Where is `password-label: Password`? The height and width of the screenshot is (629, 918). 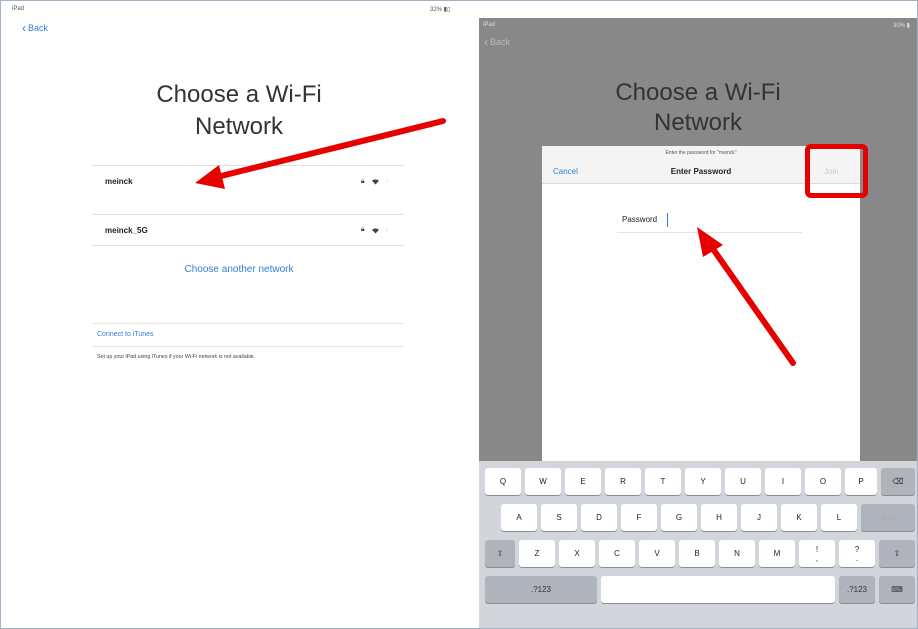 password-label: Password is located at coordinates (640, 219).